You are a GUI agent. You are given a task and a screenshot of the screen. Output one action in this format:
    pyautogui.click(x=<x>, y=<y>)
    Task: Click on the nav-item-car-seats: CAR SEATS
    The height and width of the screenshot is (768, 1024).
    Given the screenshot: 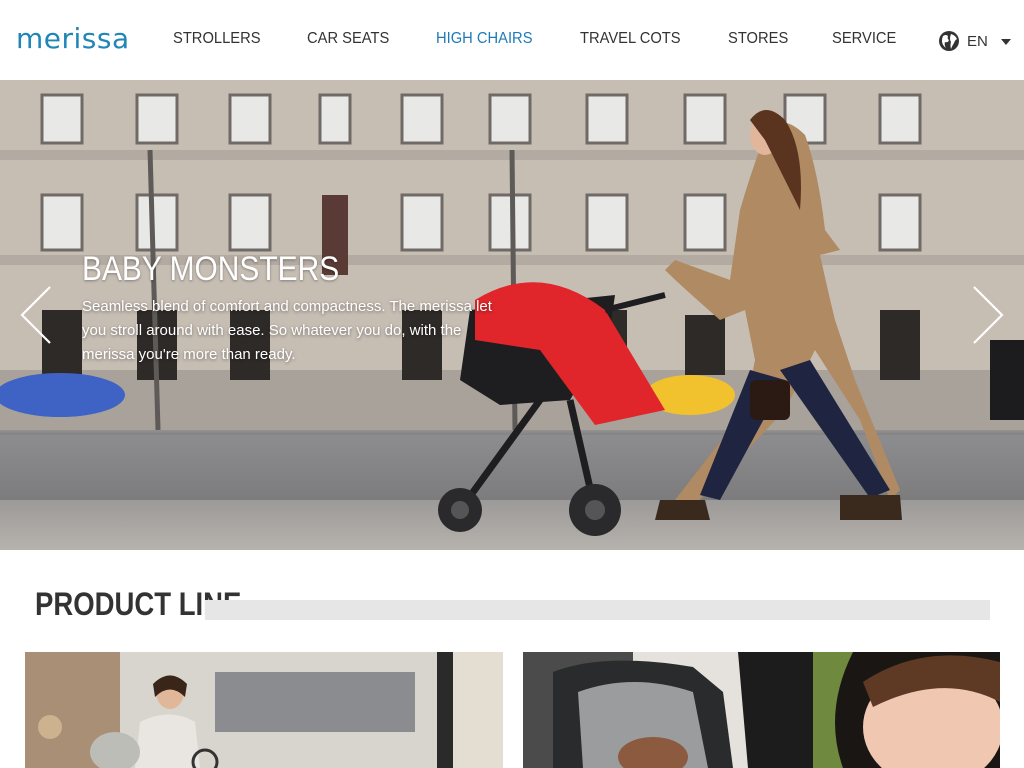 What is the action you would take?
    pyautogui.click(x=348, y=39)
    